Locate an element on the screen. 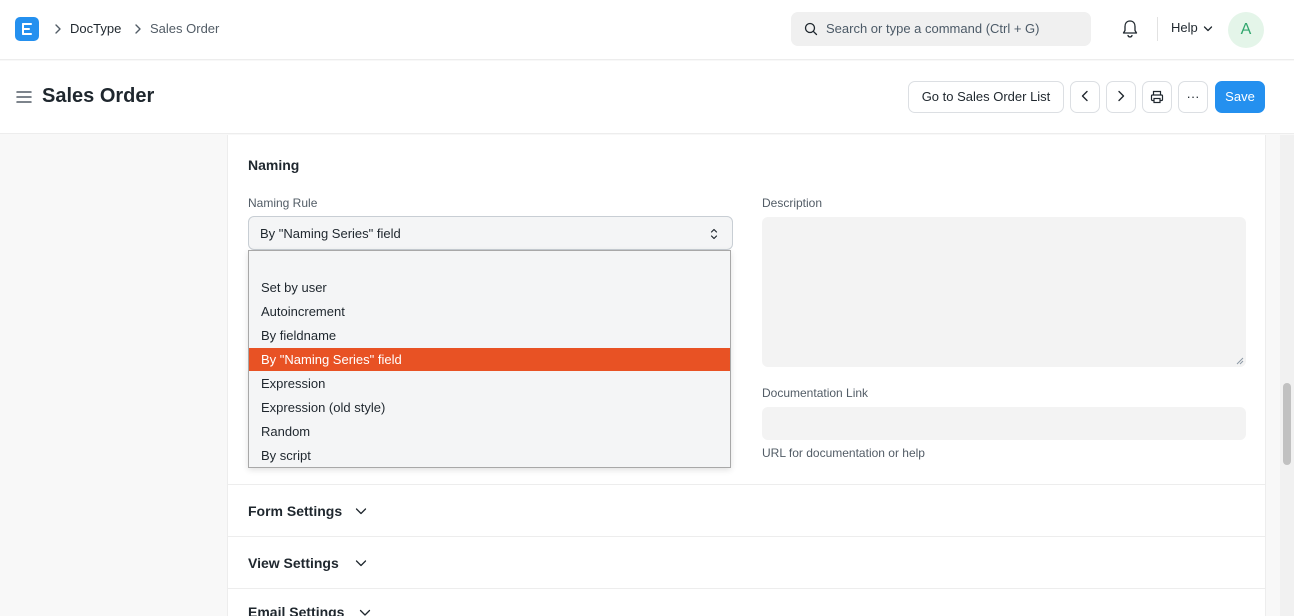  search-icon is located at coordinates (811, 29).